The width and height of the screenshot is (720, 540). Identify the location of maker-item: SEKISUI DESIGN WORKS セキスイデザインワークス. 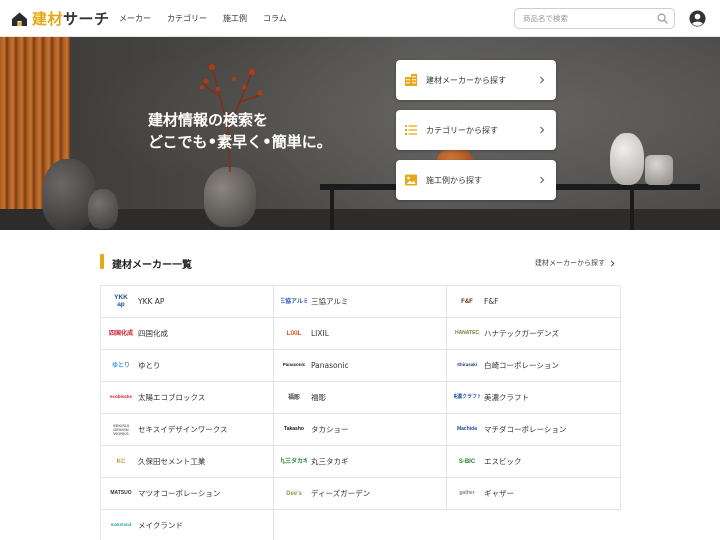
(187, 430).